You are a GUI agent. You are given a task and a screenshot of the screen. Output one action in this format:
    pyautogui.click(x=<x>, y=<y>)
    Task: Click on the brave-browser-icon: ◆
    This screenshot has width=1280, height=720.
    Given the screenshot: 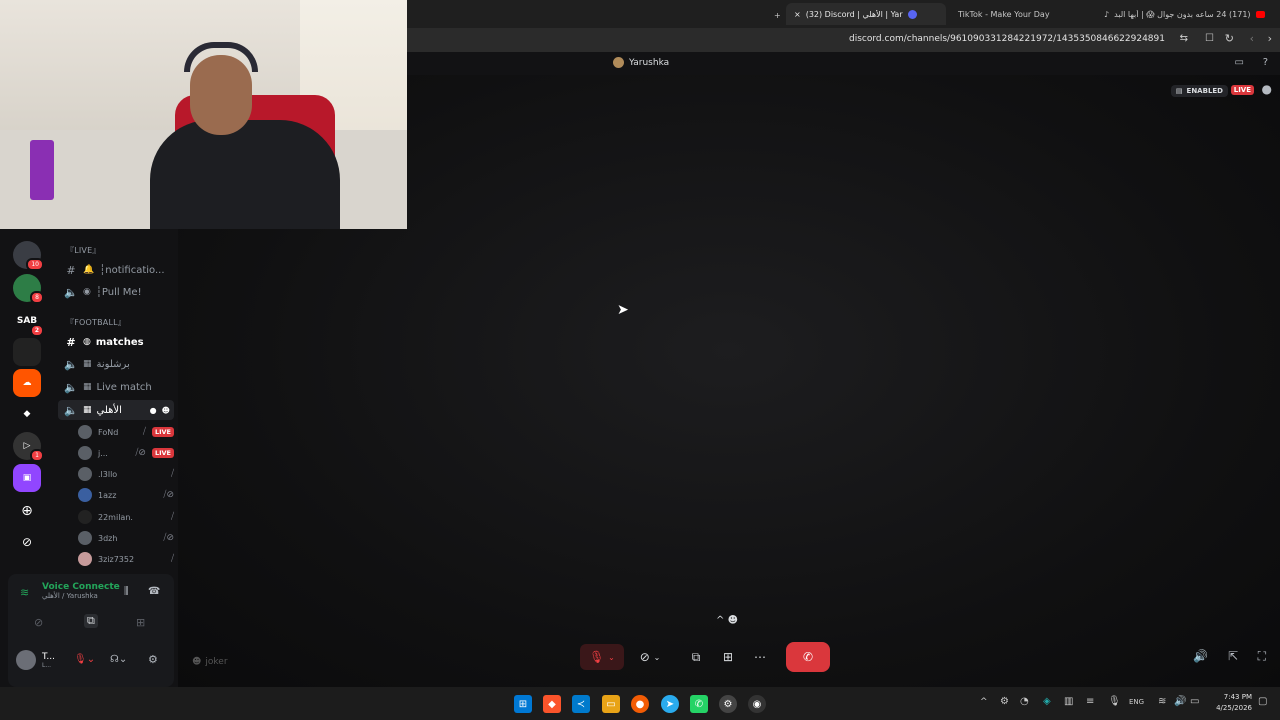 What is the action you would take?
    pyautogui.click(x=552, y=704)
    